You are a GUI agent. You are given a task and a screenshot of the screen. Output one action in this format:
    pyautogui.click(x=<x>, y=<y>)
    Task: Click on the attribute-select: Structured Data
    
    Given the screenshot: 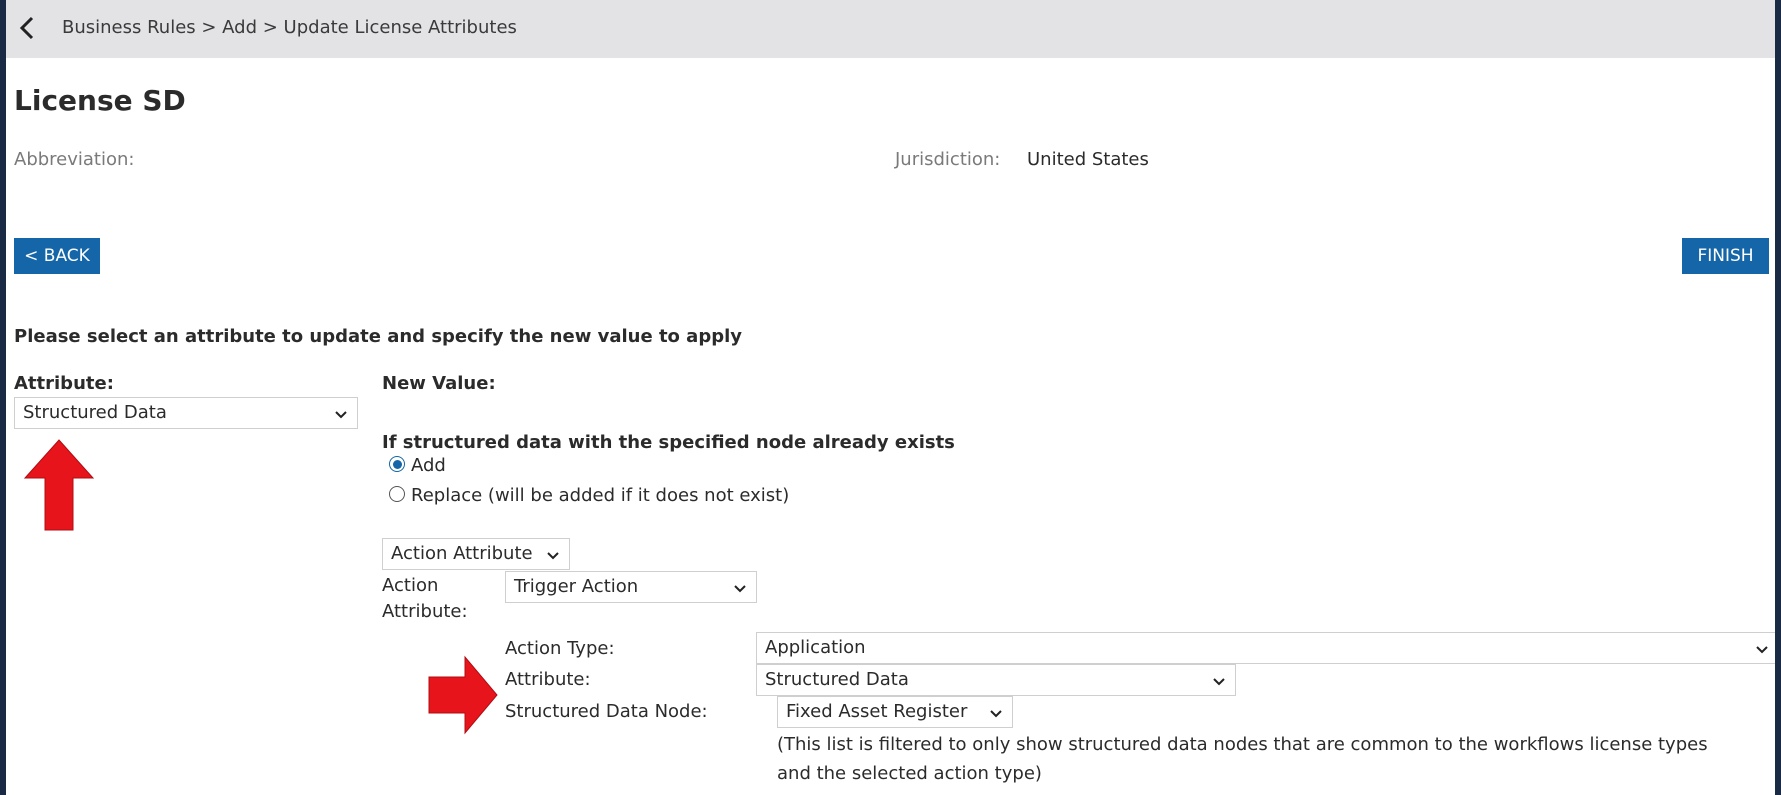 What is the action you would take?
    pyautogui.click(x=186, y=413)
    